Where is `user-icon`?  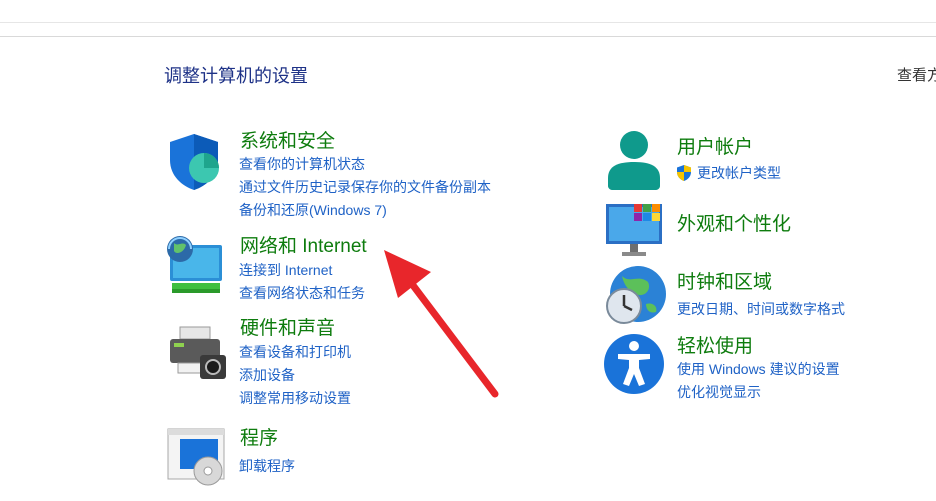 user-icon is located at coordinates (634, 160).